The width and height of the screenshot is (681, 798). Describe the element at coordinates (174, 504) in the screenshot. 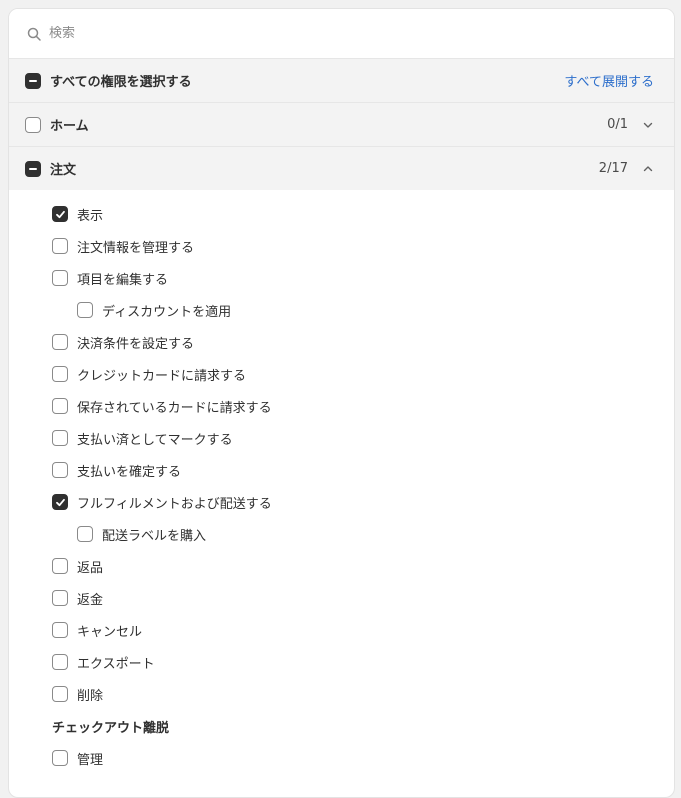

I see `permission-label: フルフィルメントおよび配送する` at that location.